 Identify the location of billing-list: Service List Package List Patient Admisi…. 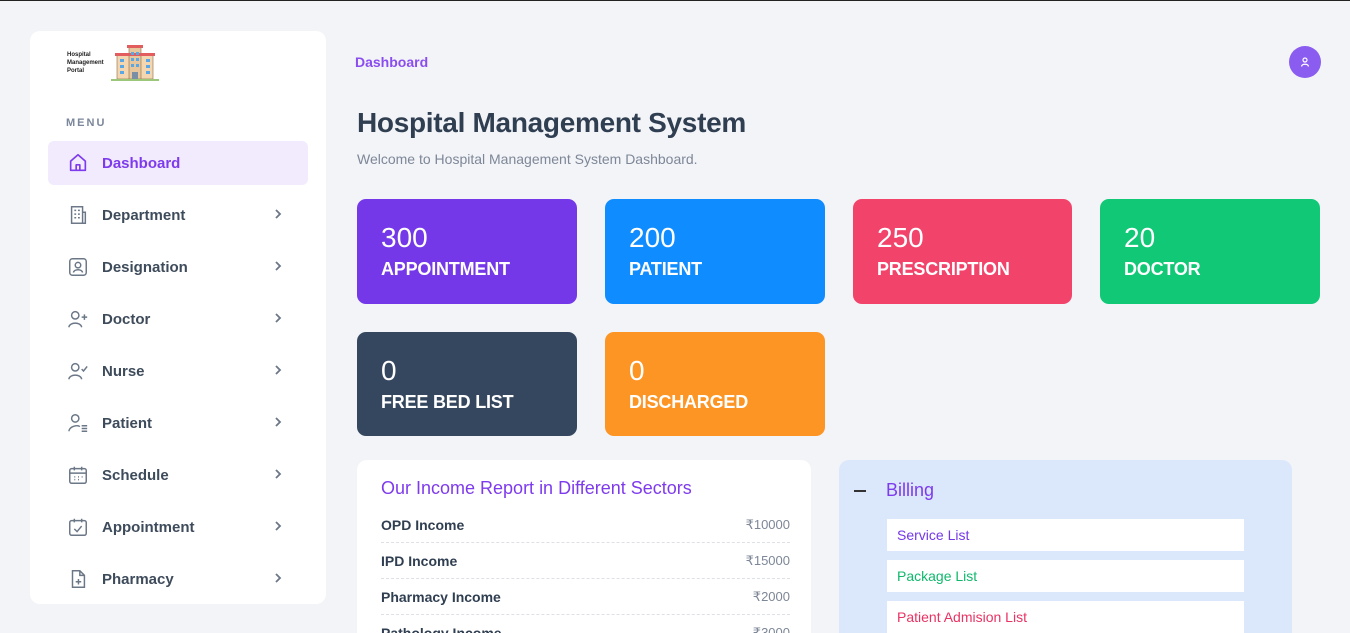
(1065, 576).